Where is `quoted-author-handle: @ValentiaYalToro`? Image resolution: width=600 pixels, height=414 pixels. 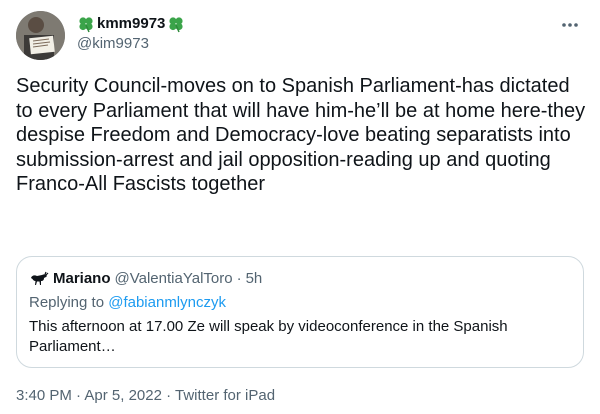 quoted-author-handle: @ValentiaYalToro is located at coordinates (173, 278).